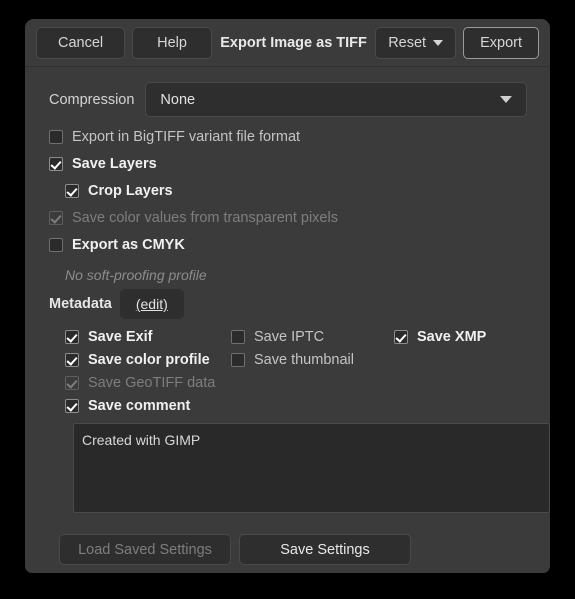 Image resolution: width=575 pixels, height=599 pixels. Describe the element at coordinates (56, 136) in the screenshot. I see `checkbox-bigtiff` at that location.